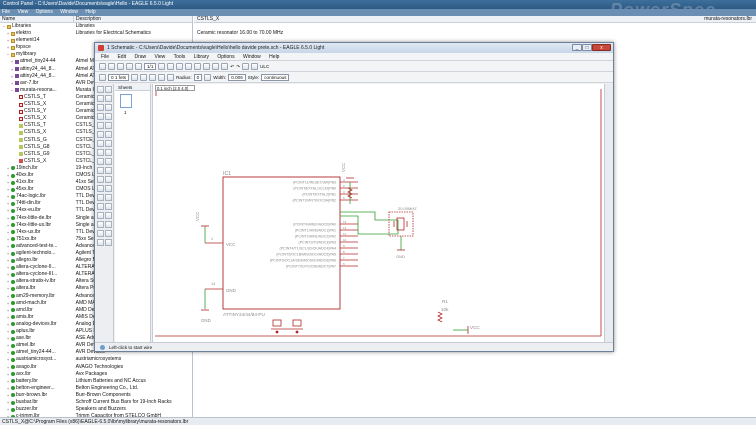 This screenshot has width=756, height=426. Describe the element at coordinates (601, 47) in the screenshot. I see `close-button: x` at that location.